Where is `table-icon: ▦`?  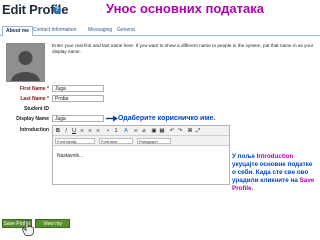 table-icon: ▦ is located at coordinates (162, 131).